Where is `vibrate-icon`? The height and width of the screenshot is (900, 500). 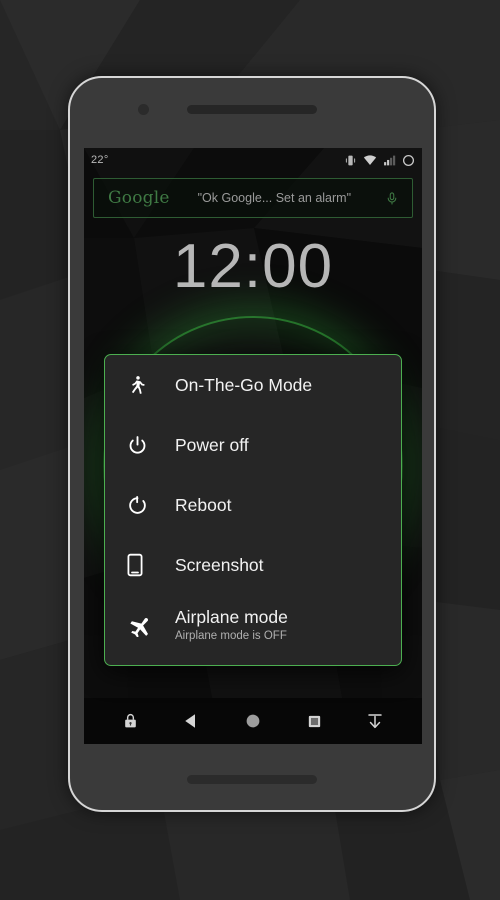
vibrate-icon is located at coordinates (350, 160).